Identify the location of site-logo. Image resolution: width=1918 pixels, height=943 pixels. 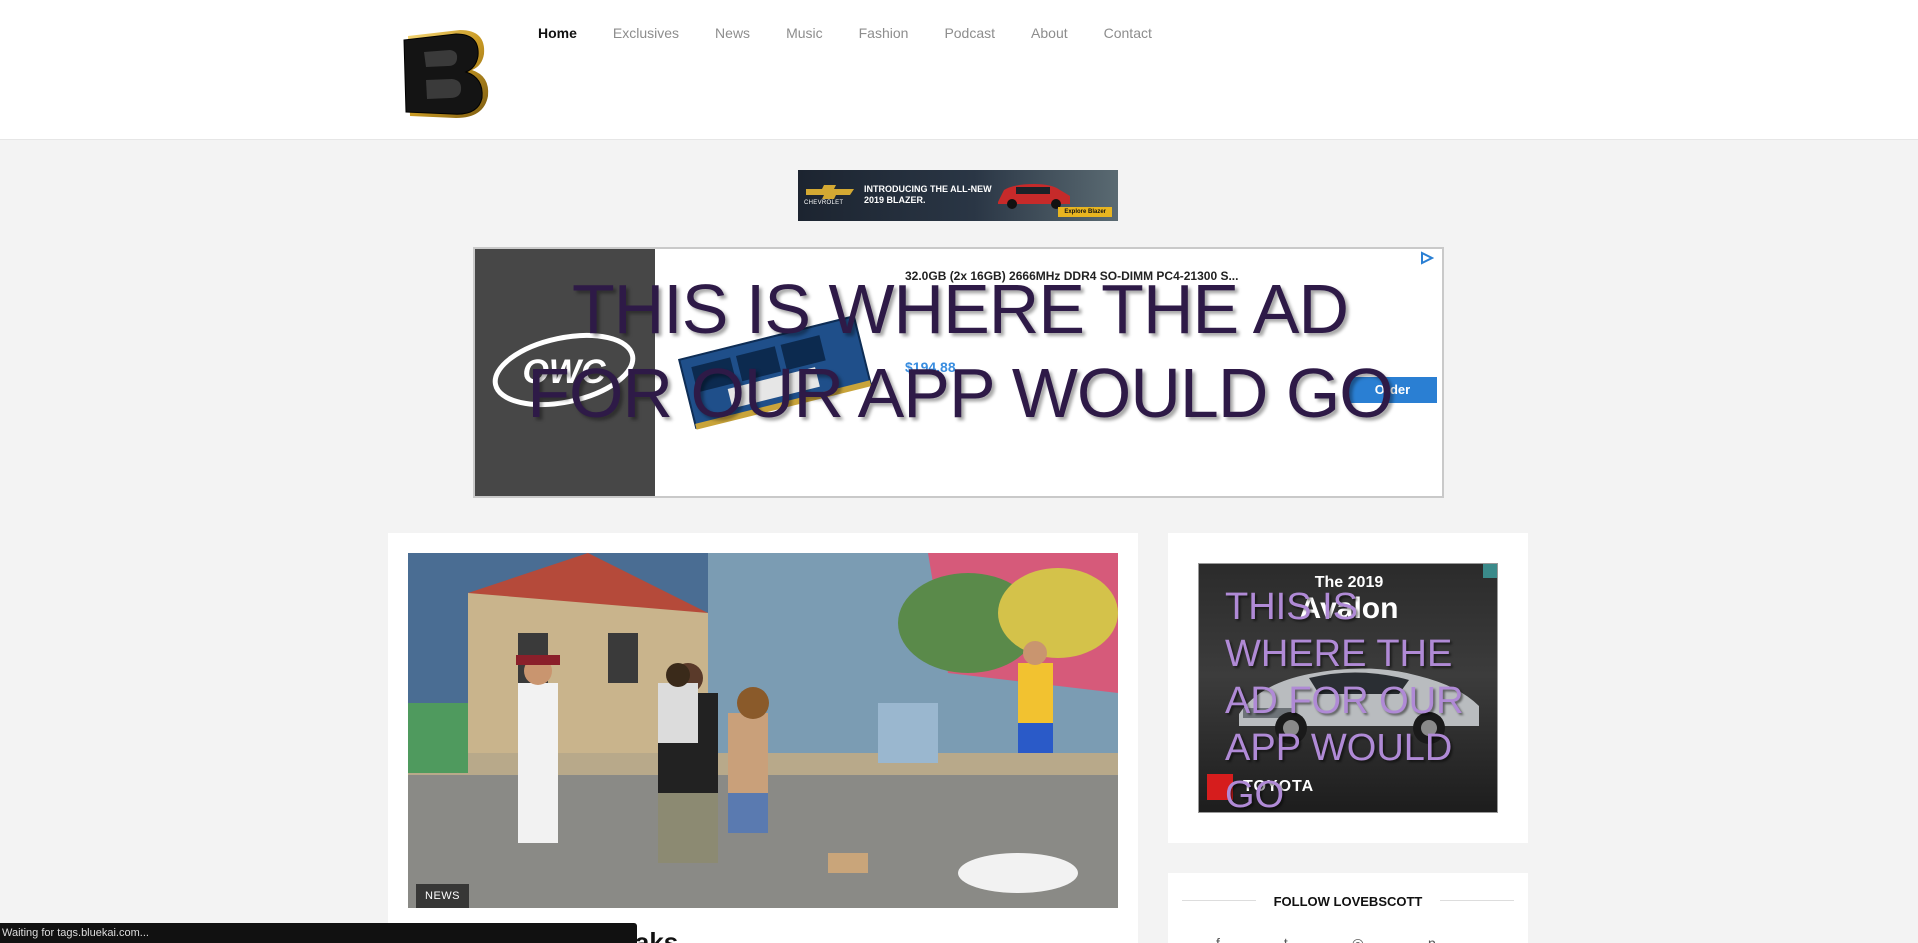
(448, 72).